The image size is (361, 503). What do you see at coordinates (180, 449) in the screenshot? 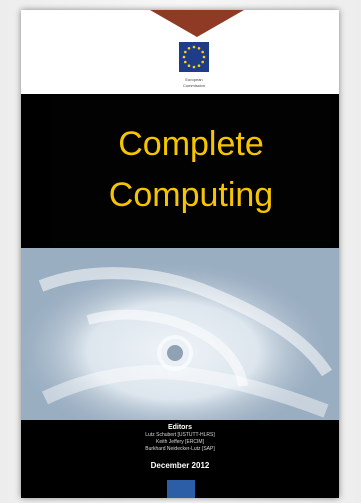
I see `editor-name: Burkhard Neidecker-Lutz [SAP]` at bounding box center [180, 449].